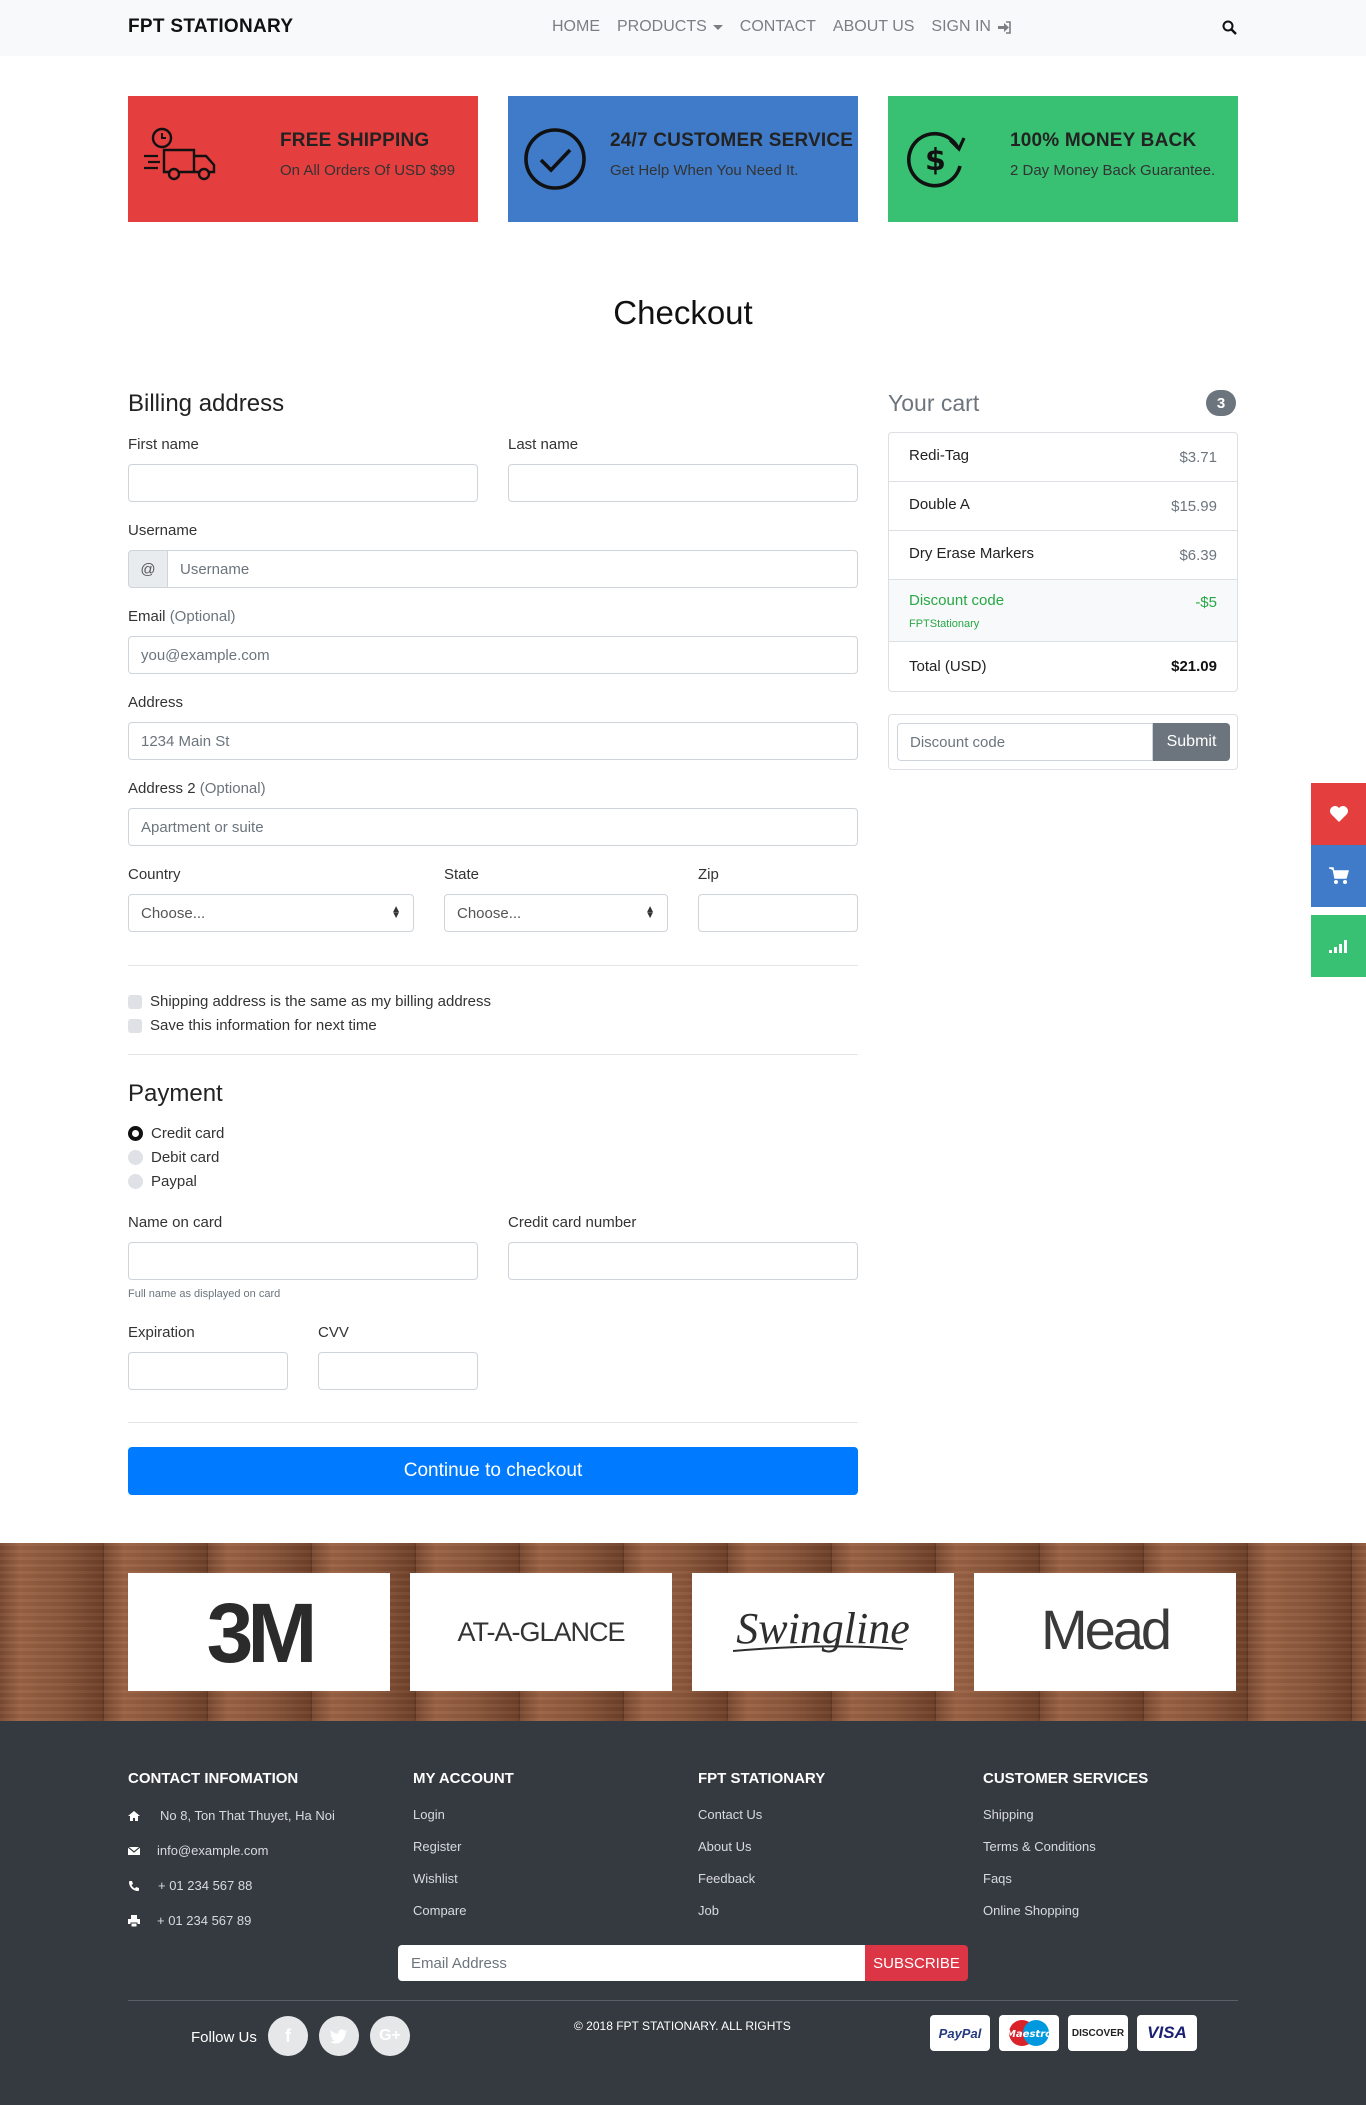 This screenshot has height=2105, width=1366. Describe the element at coordinates (631, 1963) in the screenshot. I see `newsletter-email-input: Email Address` at that location.